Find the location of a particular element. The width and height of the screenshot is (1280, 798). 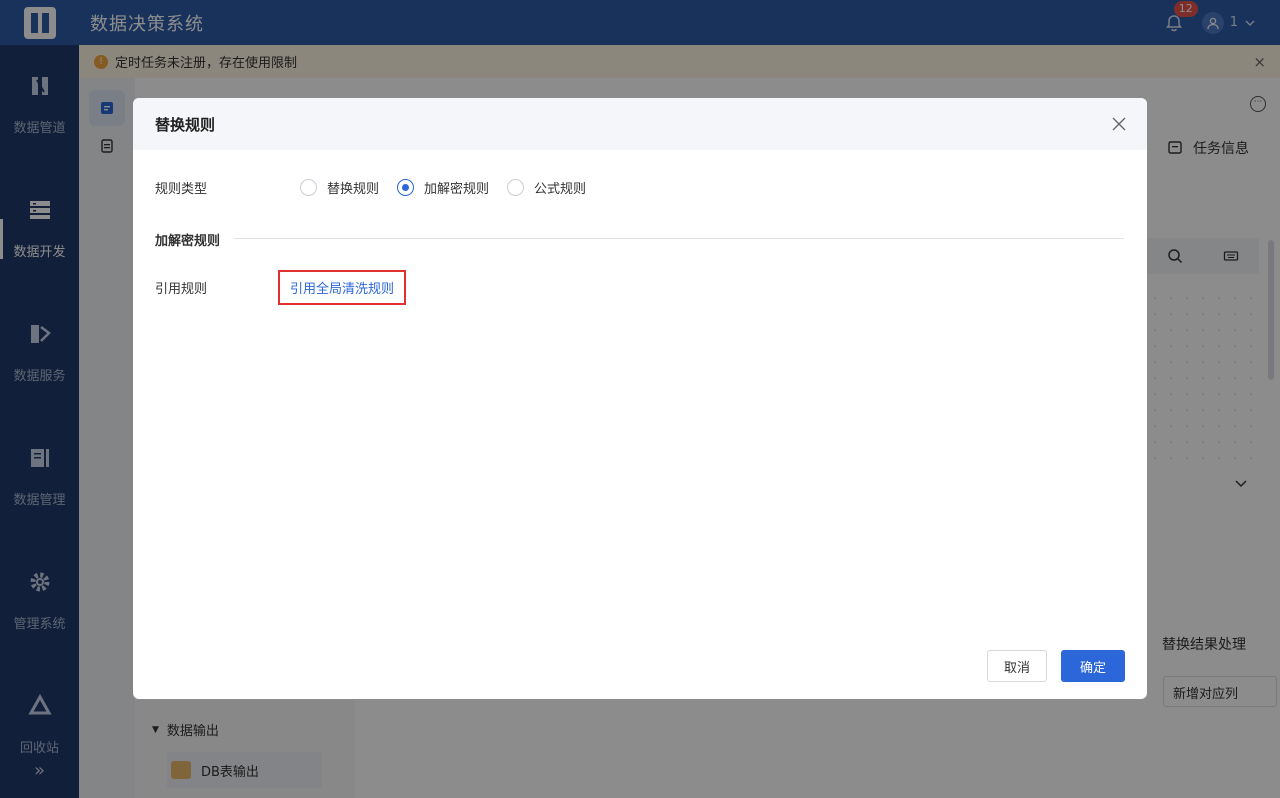

radio-formula-rule: 公式规则 is located at coordinates (546, 187).